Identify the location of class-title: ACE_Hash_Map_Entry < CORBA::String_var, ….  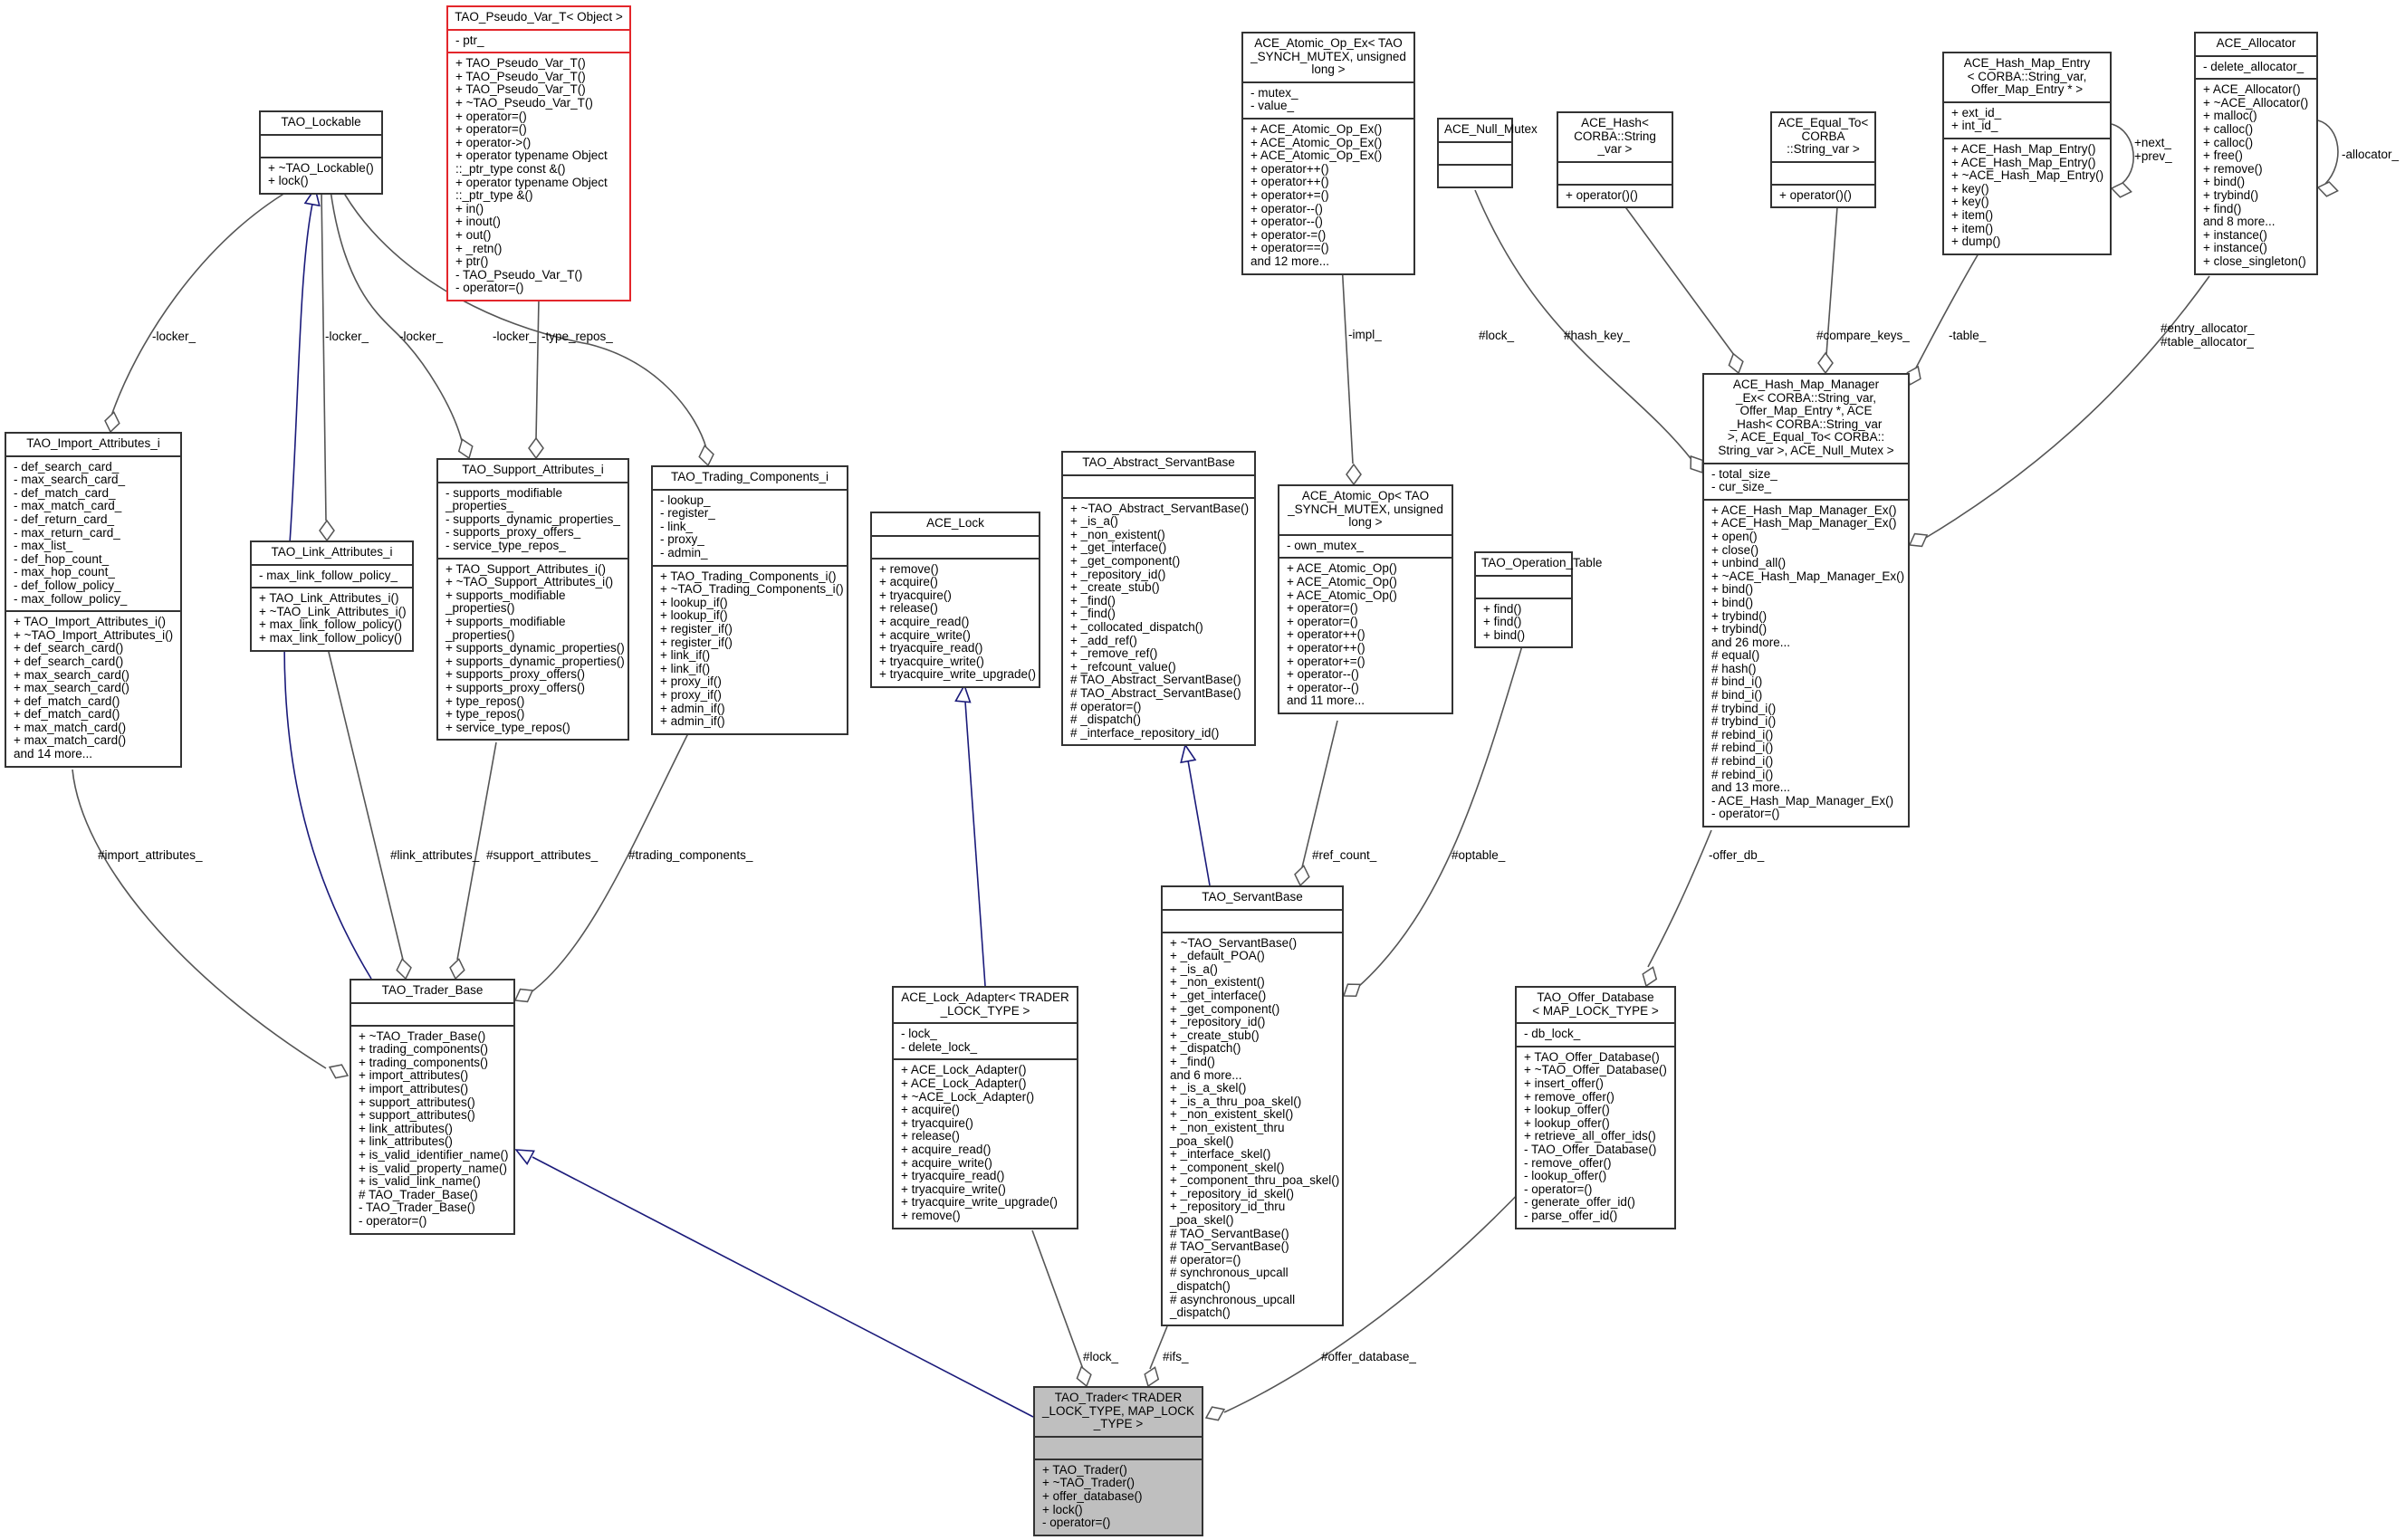
(2027, 76).